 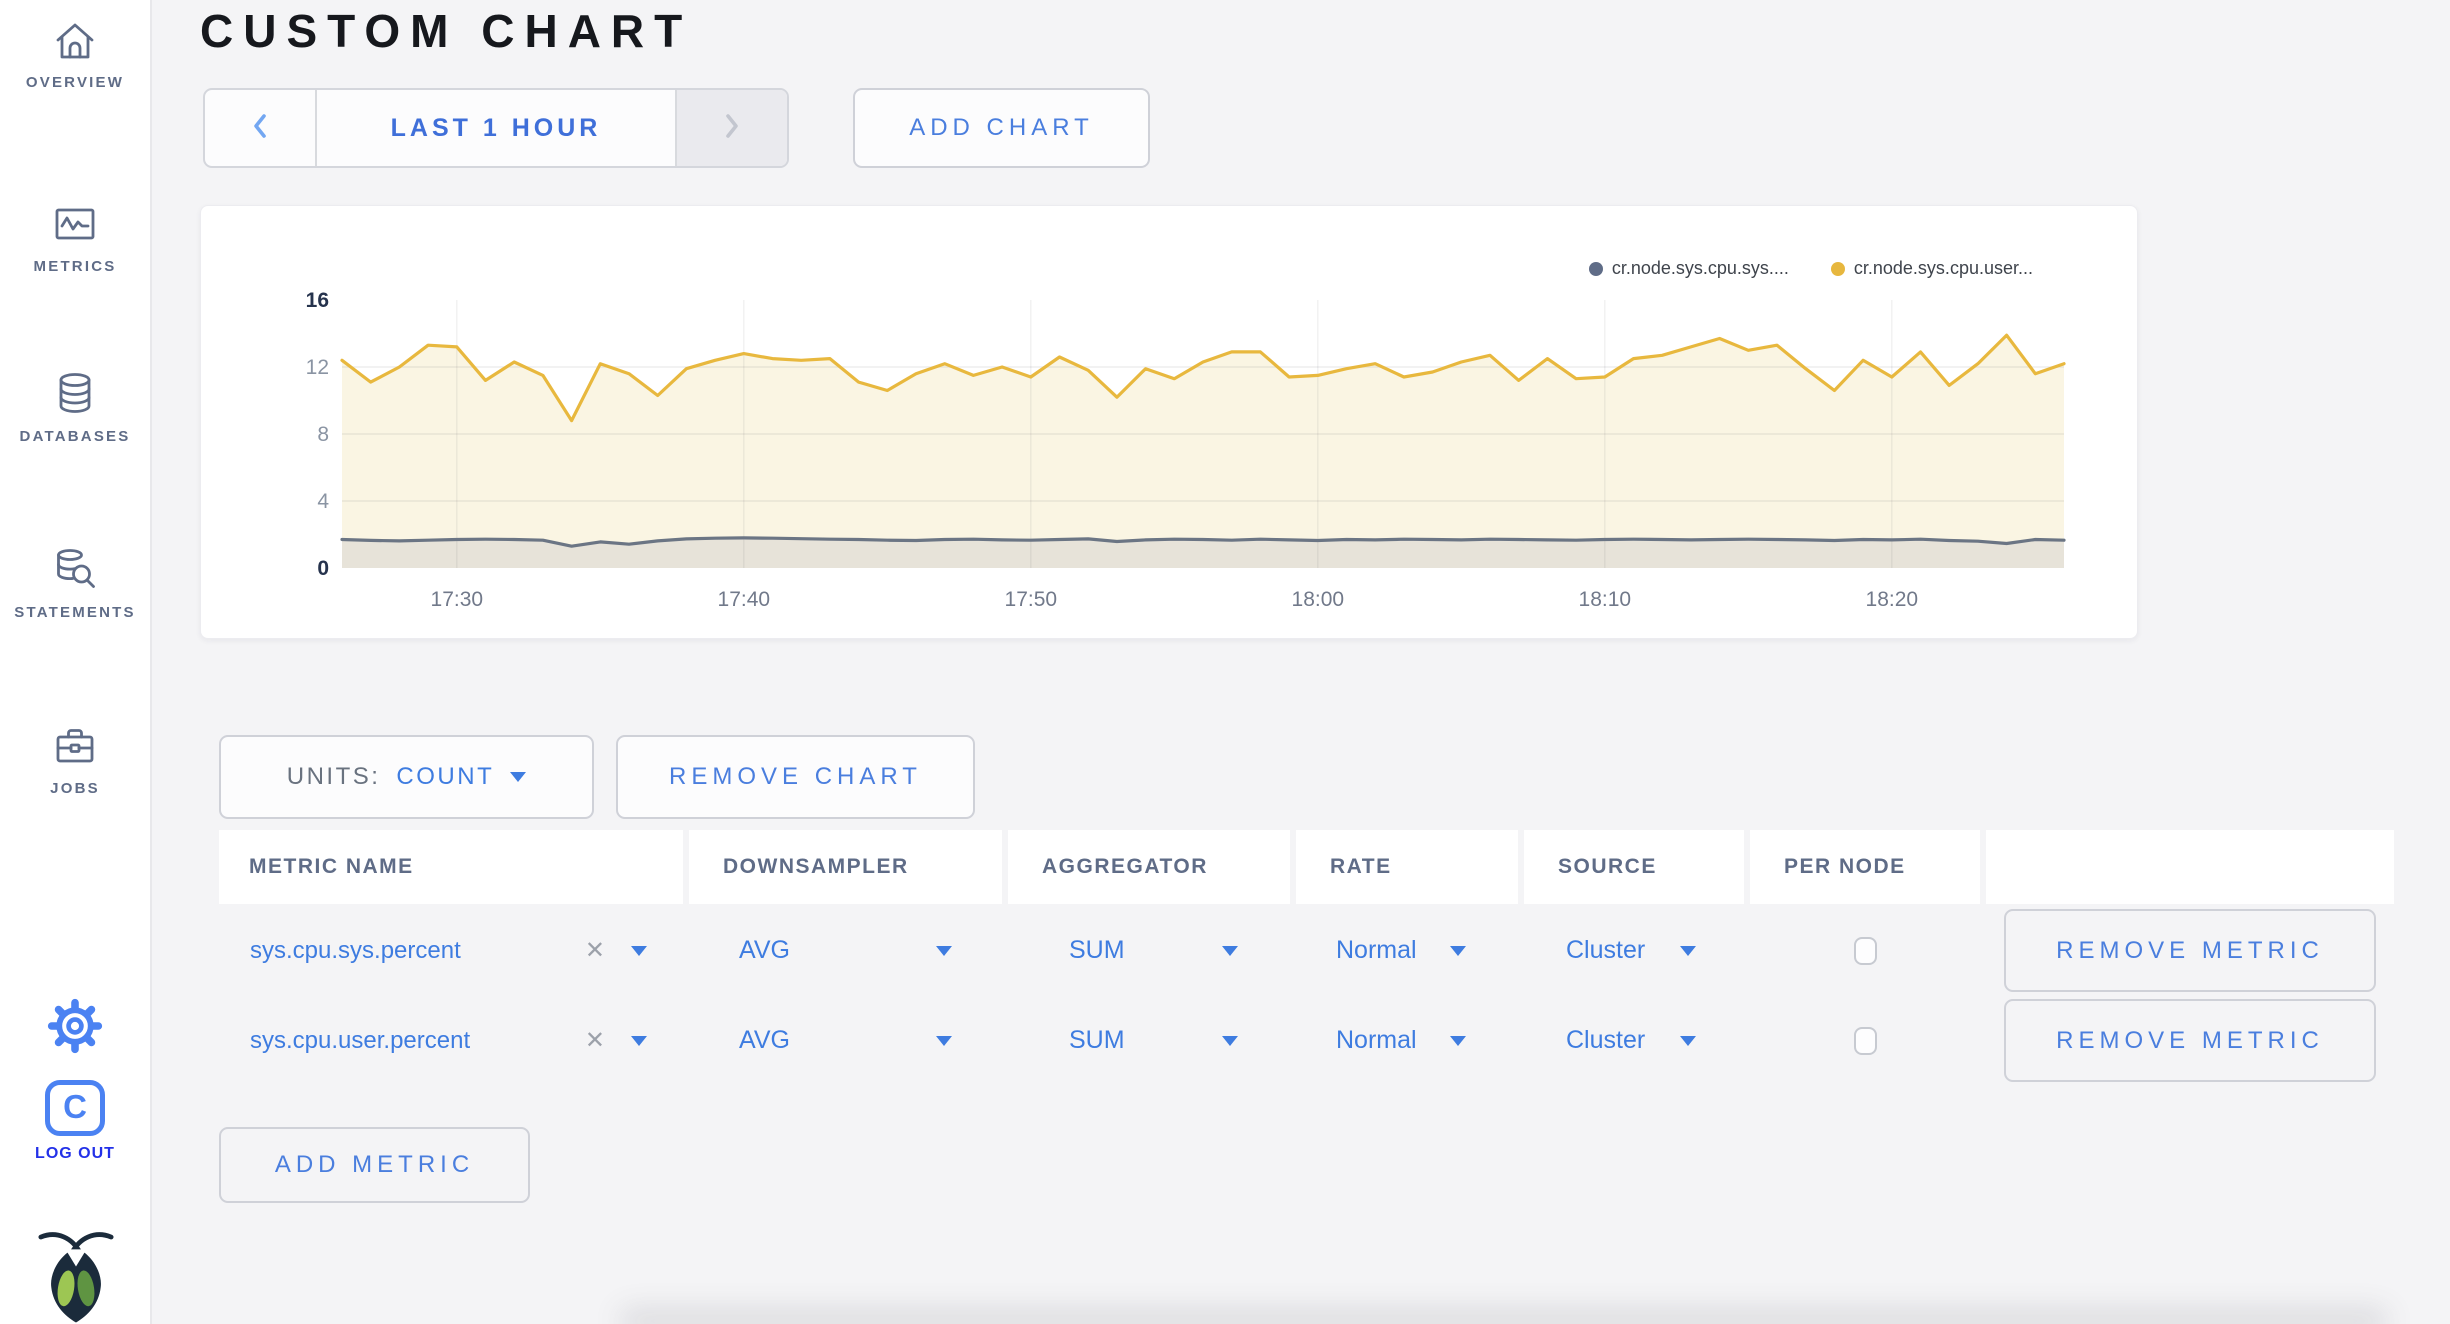 I want to click on svg-text: 4, so click(x=323, y=501).